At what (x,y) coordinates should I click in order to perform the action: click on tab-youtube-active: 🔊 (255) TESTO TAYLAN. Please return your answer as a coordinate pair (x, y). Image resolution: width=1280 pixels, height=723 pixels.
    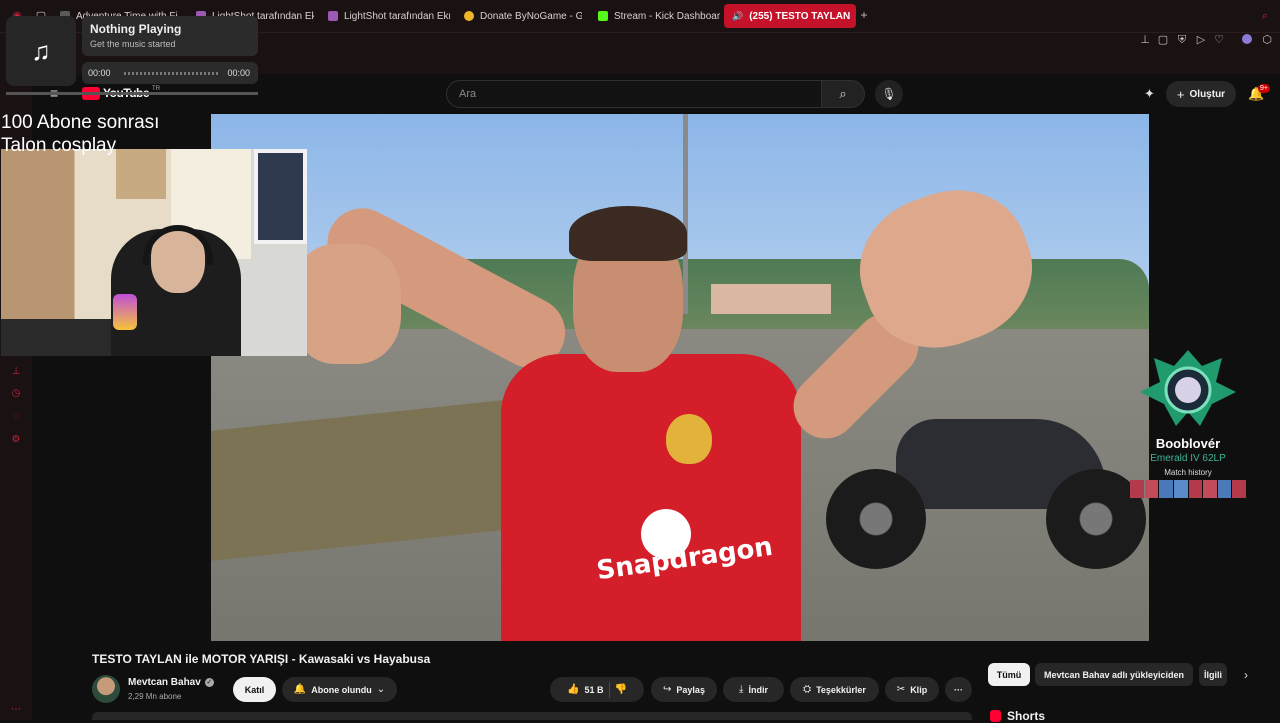
    Looking at the image, I should click on (790, 16).